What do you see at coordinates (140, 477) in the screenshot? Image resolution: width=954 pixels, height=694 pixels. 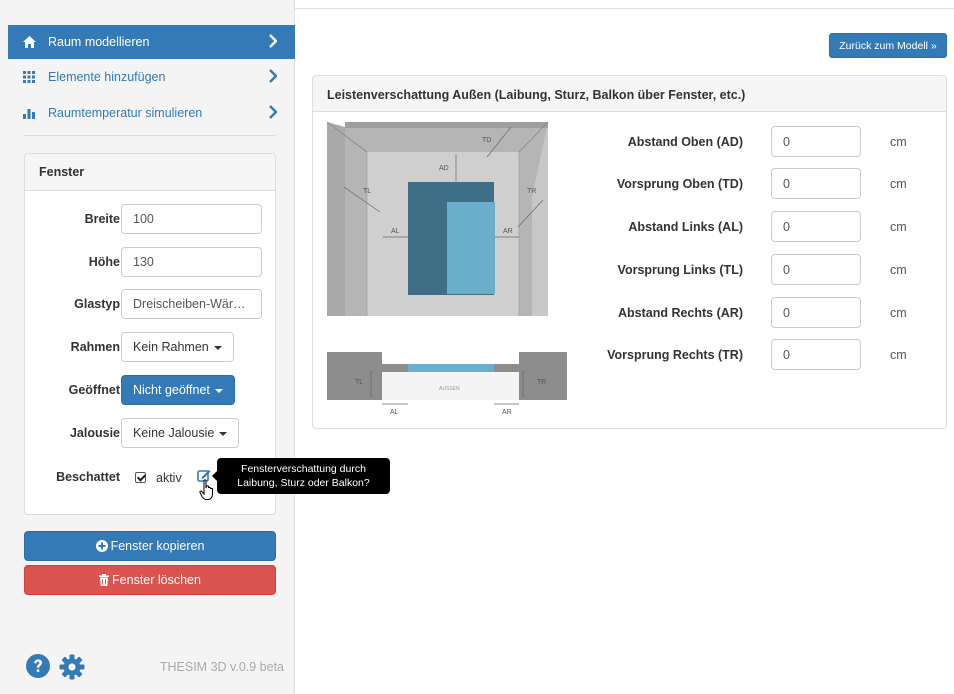 I see `beschattet-checkbox` at bounding box center [140, 477].